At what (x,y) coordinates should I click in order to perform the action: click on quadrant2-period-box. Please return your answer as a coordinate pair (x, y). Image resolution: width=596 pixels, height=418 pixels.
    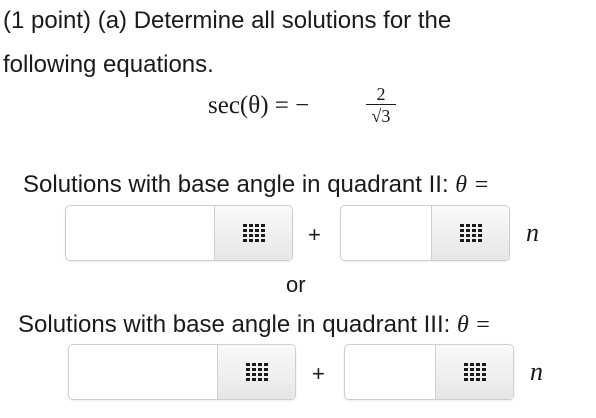
    Looking at the image, I should click on (425, 233).